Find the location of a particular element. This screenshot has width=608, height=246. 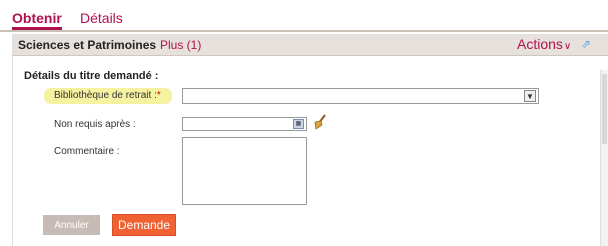

actions-menu: Actions∨ is located at coordinates (544, 44).